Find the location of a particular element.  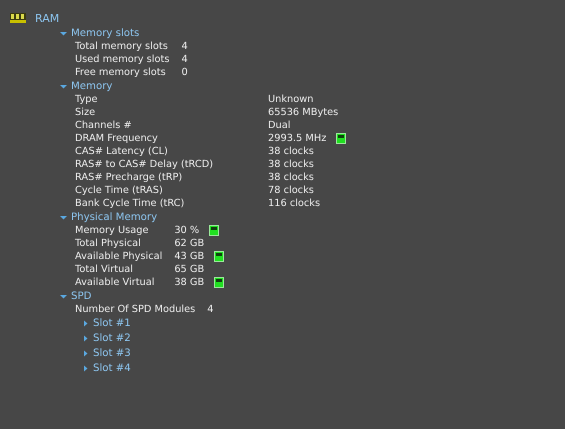

tree-item: Slot #4 is located at coordinates (106, 368).